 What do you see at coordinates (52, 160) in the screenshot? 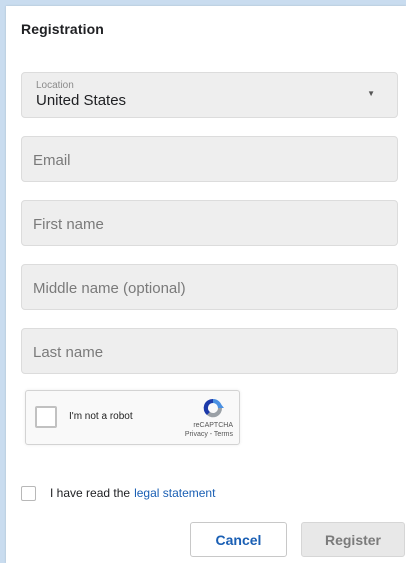
I see `email-placeholder: Email` at bounding box center [52, 160].